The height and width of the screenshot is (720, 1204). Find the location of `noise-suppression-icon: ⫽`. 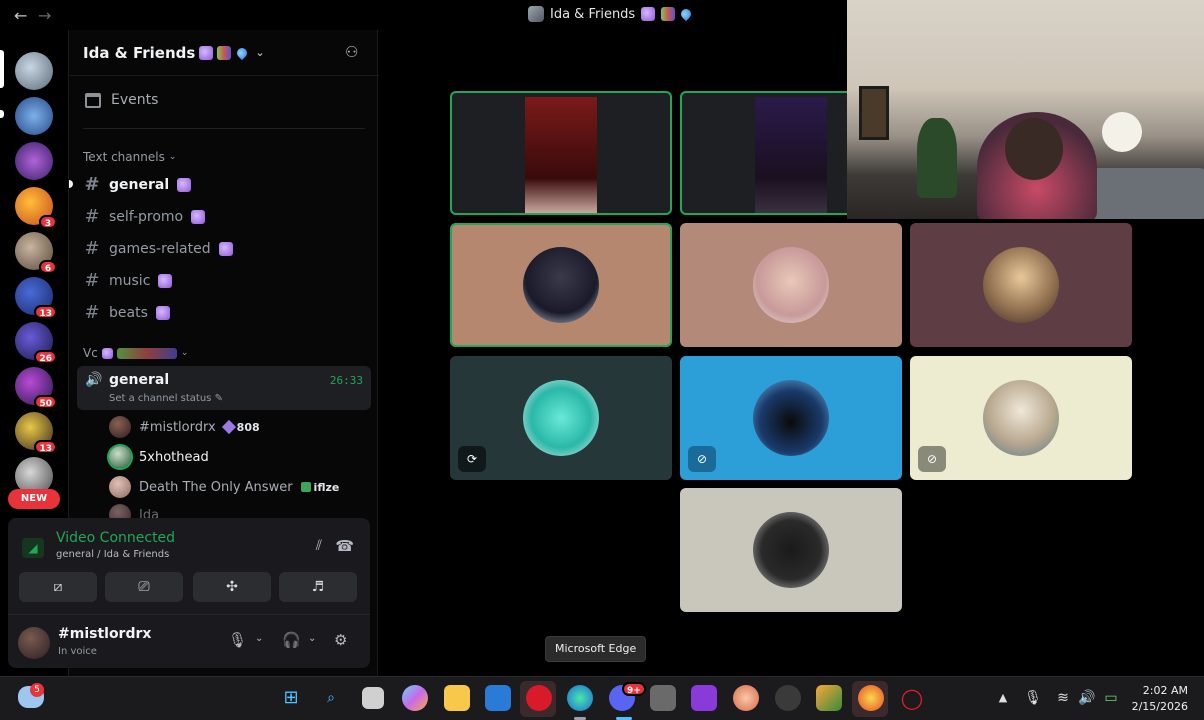

noise-suppression-icon: ⫽ is located at coordinates (319, 546).